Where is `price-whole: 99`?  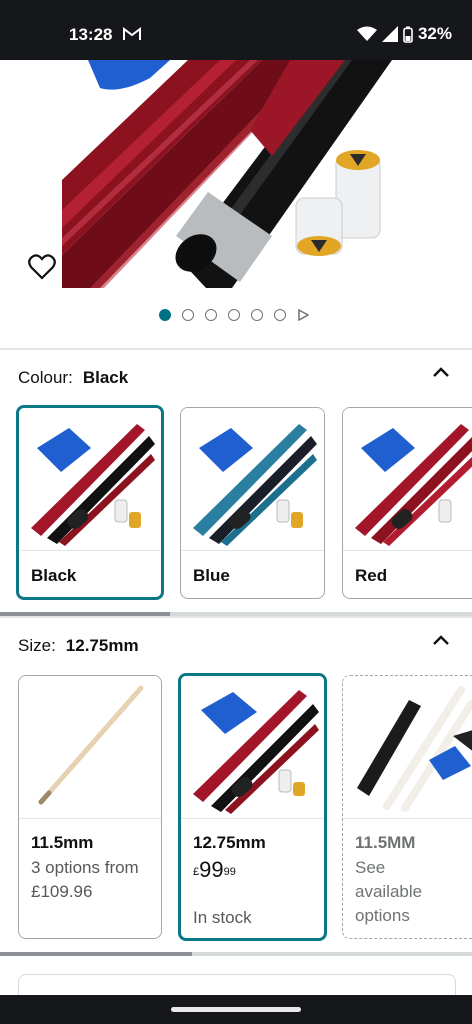 price-whole: 99 is located at coordinates (211, 869).